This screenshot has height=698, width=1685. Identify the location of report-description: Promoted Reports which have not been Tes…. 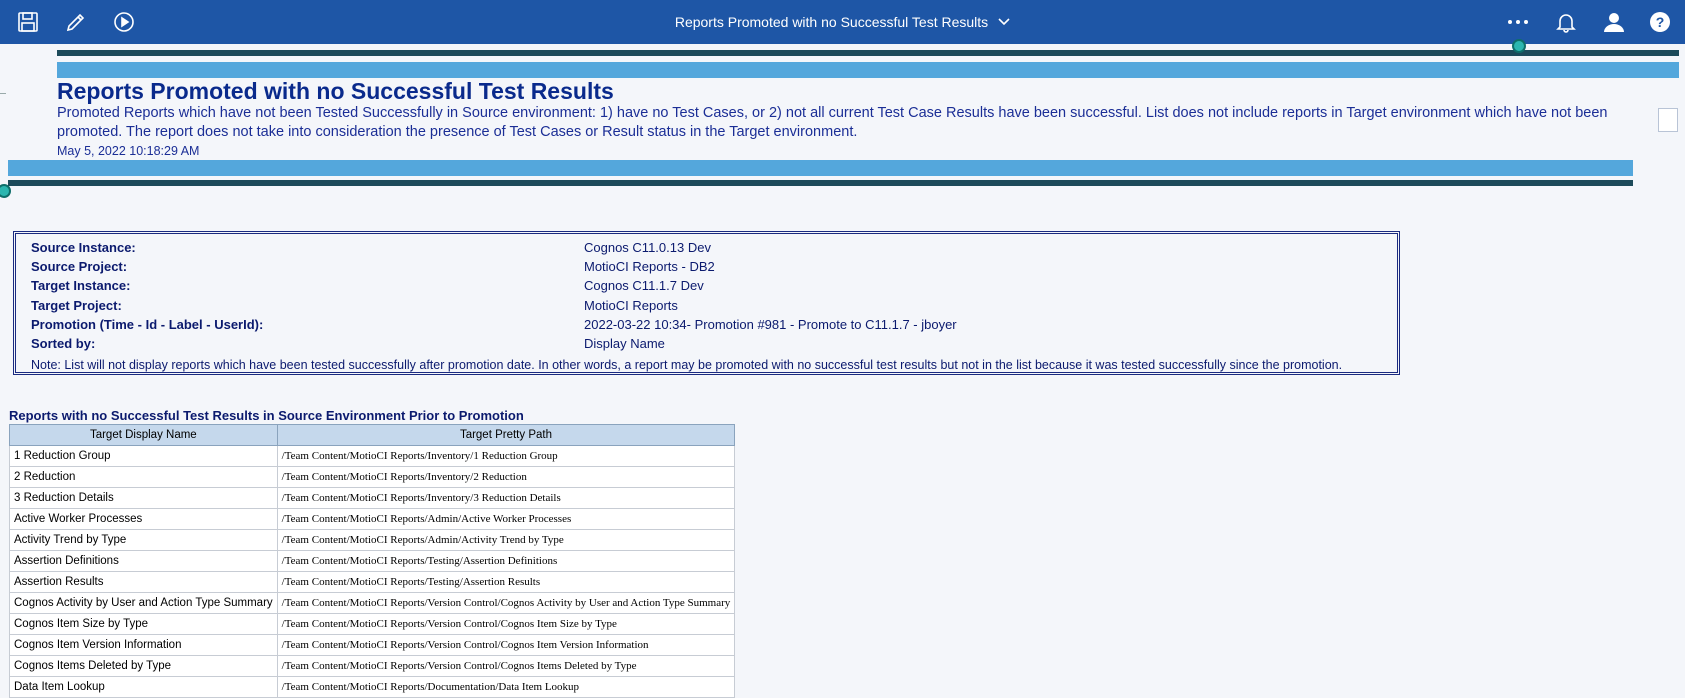
(832, 122).